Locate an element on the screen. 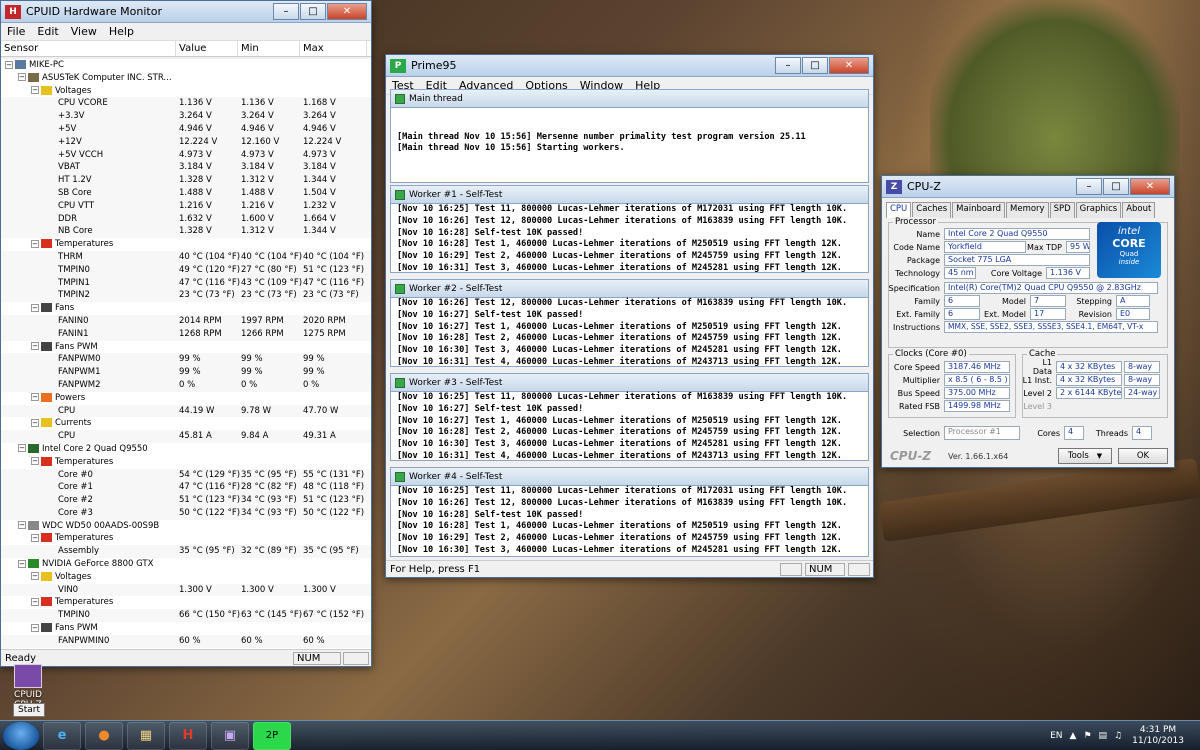 The height and width of the screenshot is (750, 1200). tools-button: Tools ▼ is located at coordinates (1085, 456).